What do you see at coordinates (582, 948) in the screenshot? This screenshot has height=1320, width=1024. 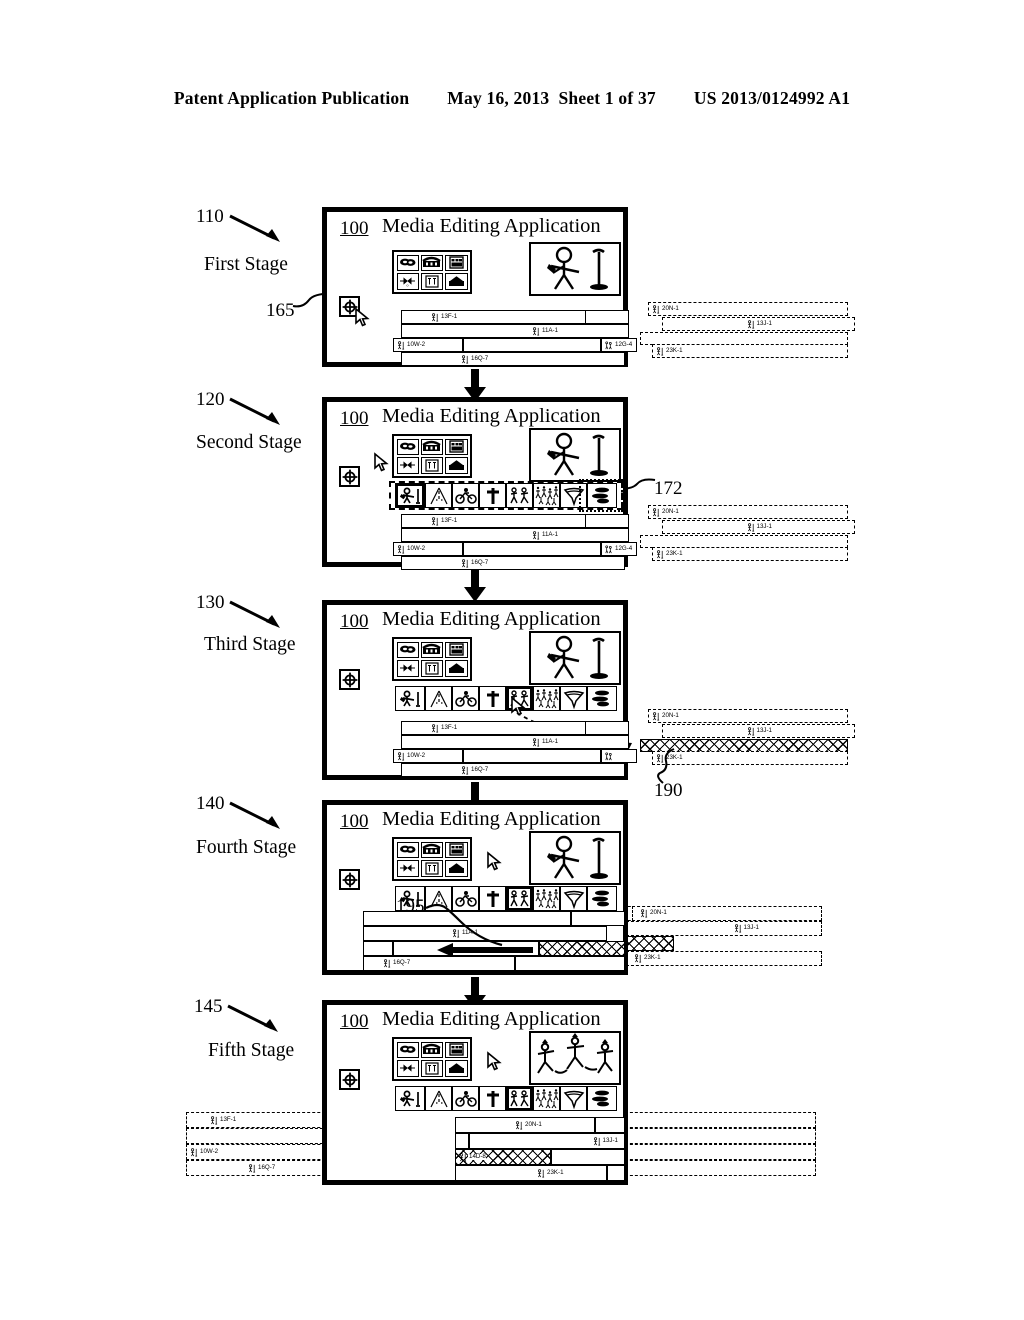 I see `dropped-clip-hatched` at bounding box center [582, 948].